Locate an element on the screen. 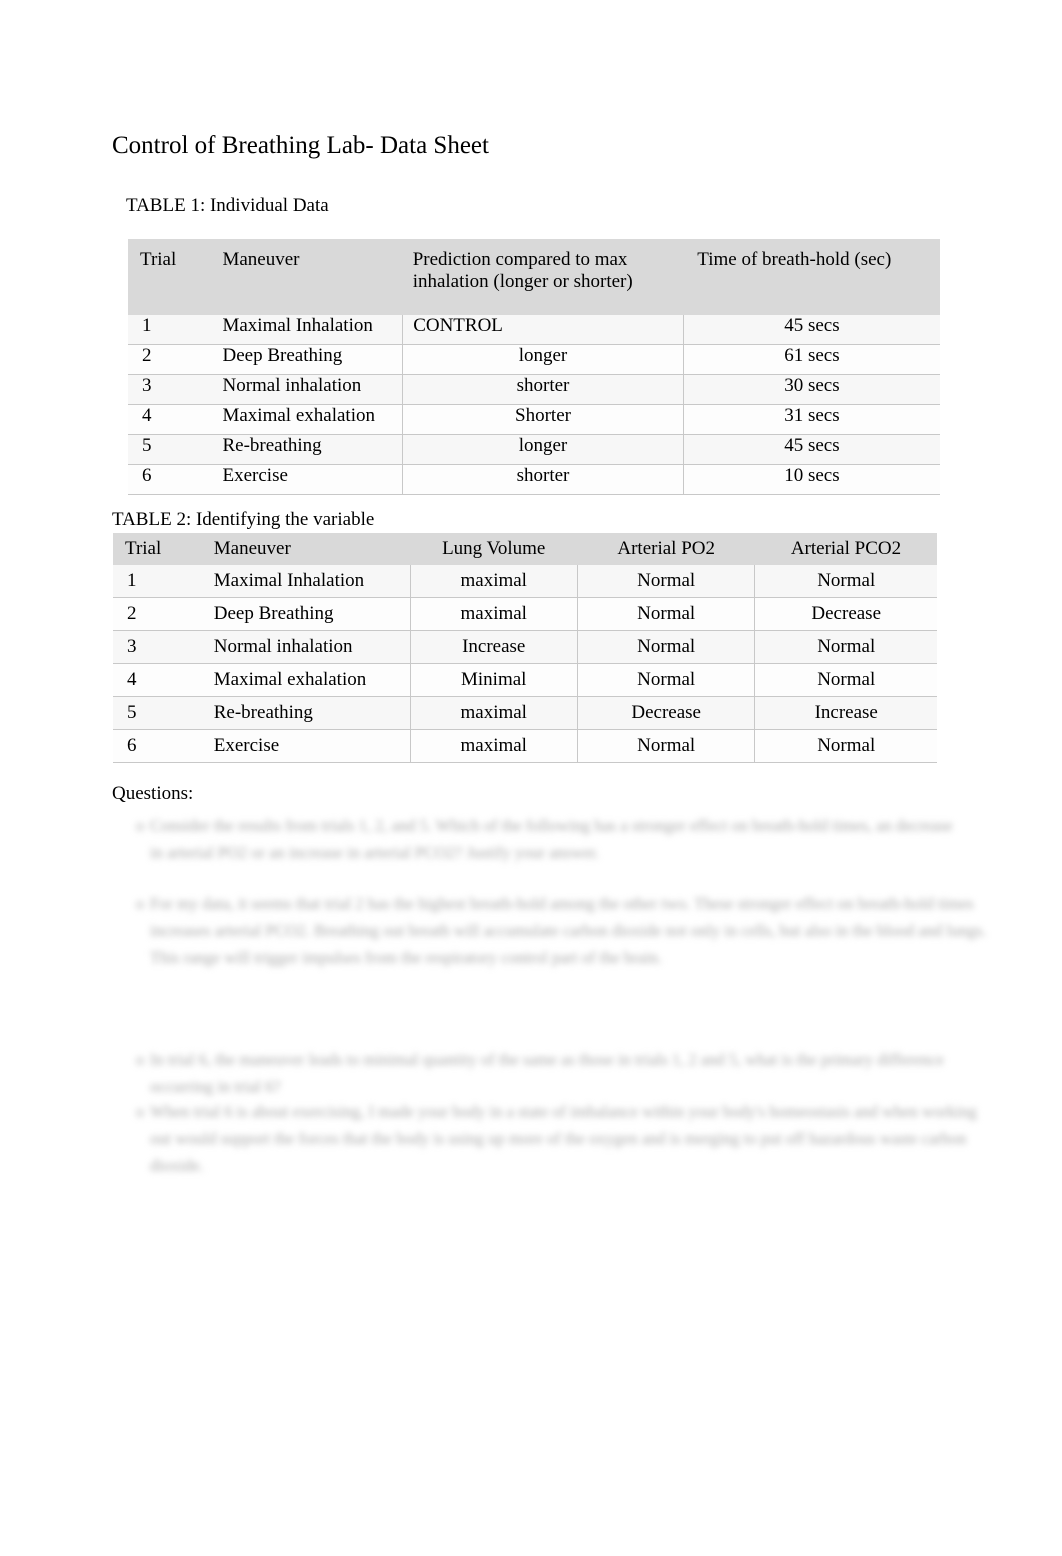 Image resolution: width=1062 pixels, height=1556 pixels. table1-header-prediction-line1: Prediction compared to max is located at coordinates (520, 259).